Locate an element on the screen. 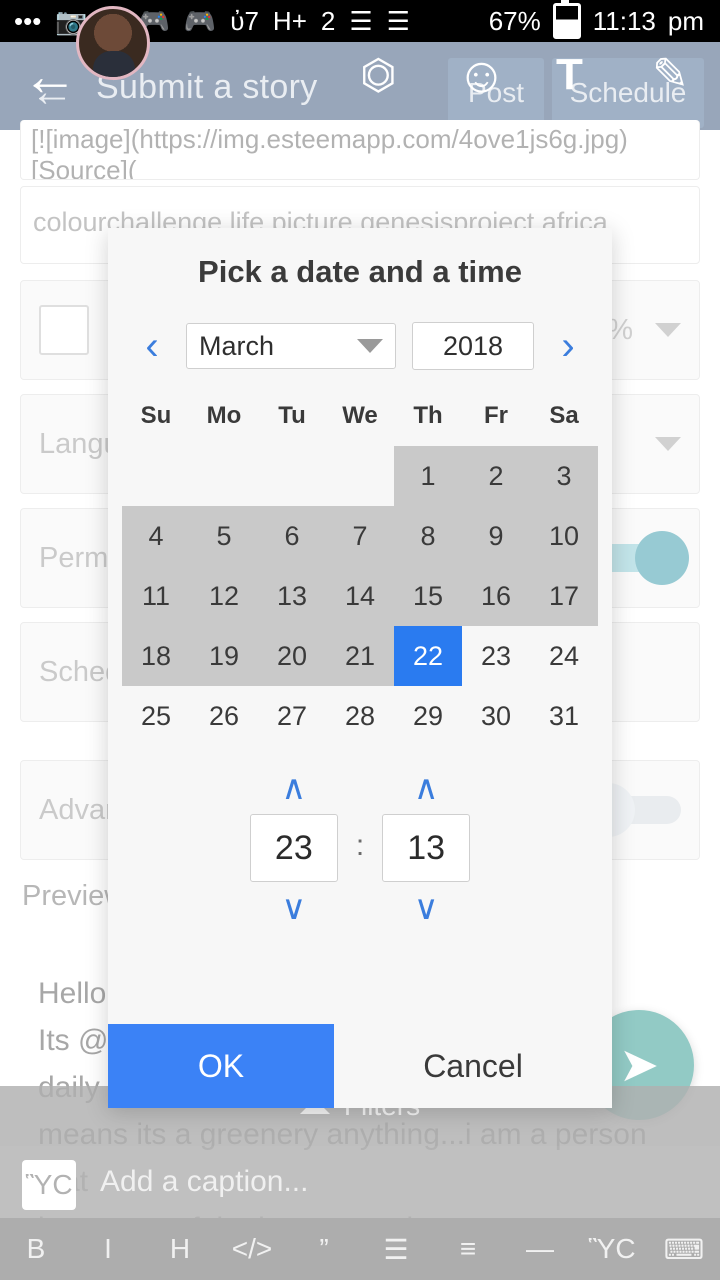  ok-button: OK is located at coordinates (221, 1066).